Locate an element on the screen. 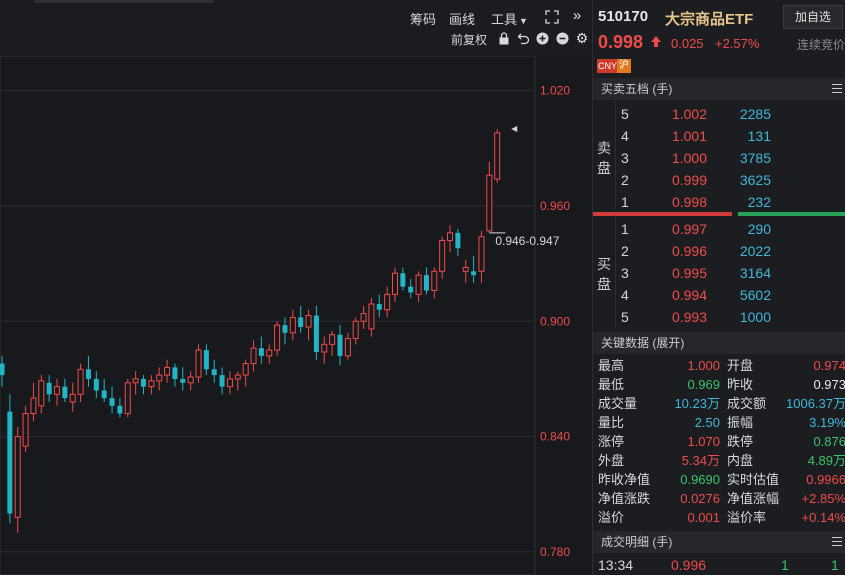 This screenshot has height=575, width=845. keydata-label: 实时估值 is located at coordinates (753, 479).